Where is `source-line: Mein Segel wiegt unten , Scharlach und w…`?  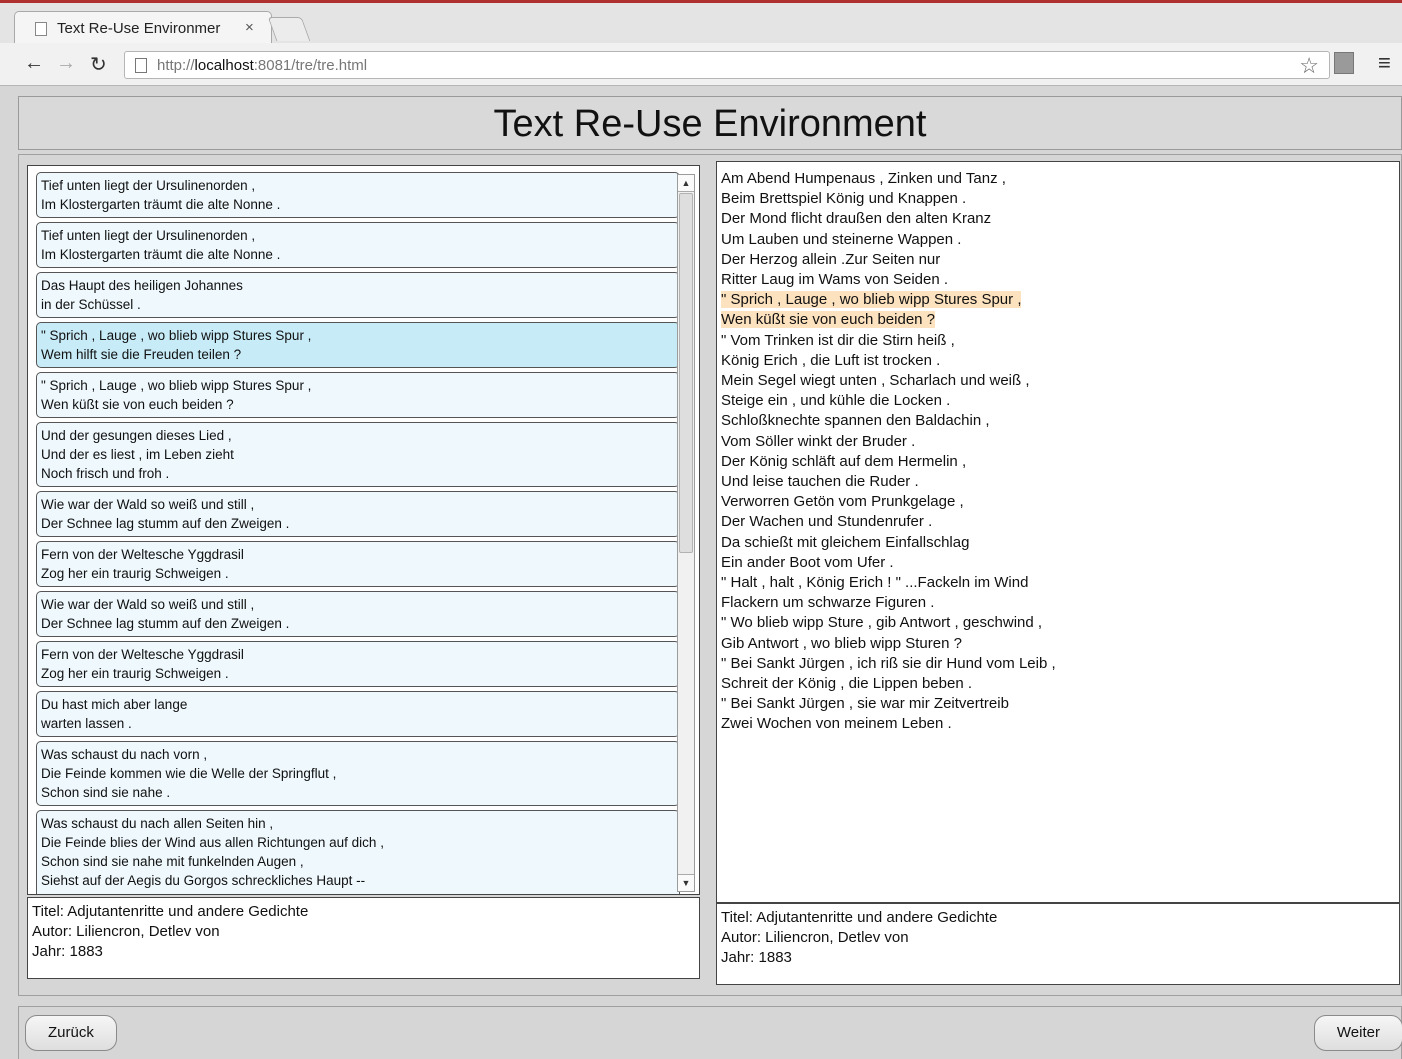 source-line: Mein Segel wiegt unten , Scharlach und w… is located at coordinates (875, 381).